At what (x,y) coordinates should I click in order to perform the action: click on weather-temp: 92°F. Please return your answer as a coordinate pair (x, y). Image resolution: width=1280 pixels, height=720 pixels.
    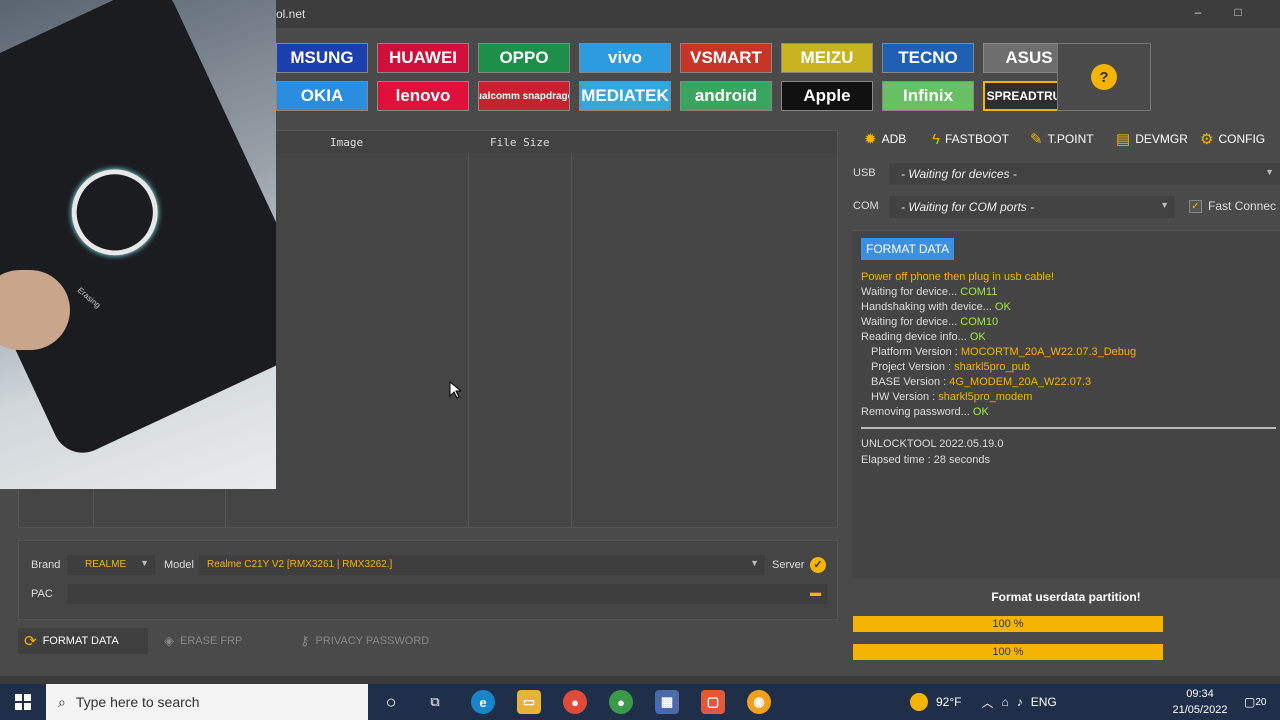
    Looking at the image, I should click on (948, 702).